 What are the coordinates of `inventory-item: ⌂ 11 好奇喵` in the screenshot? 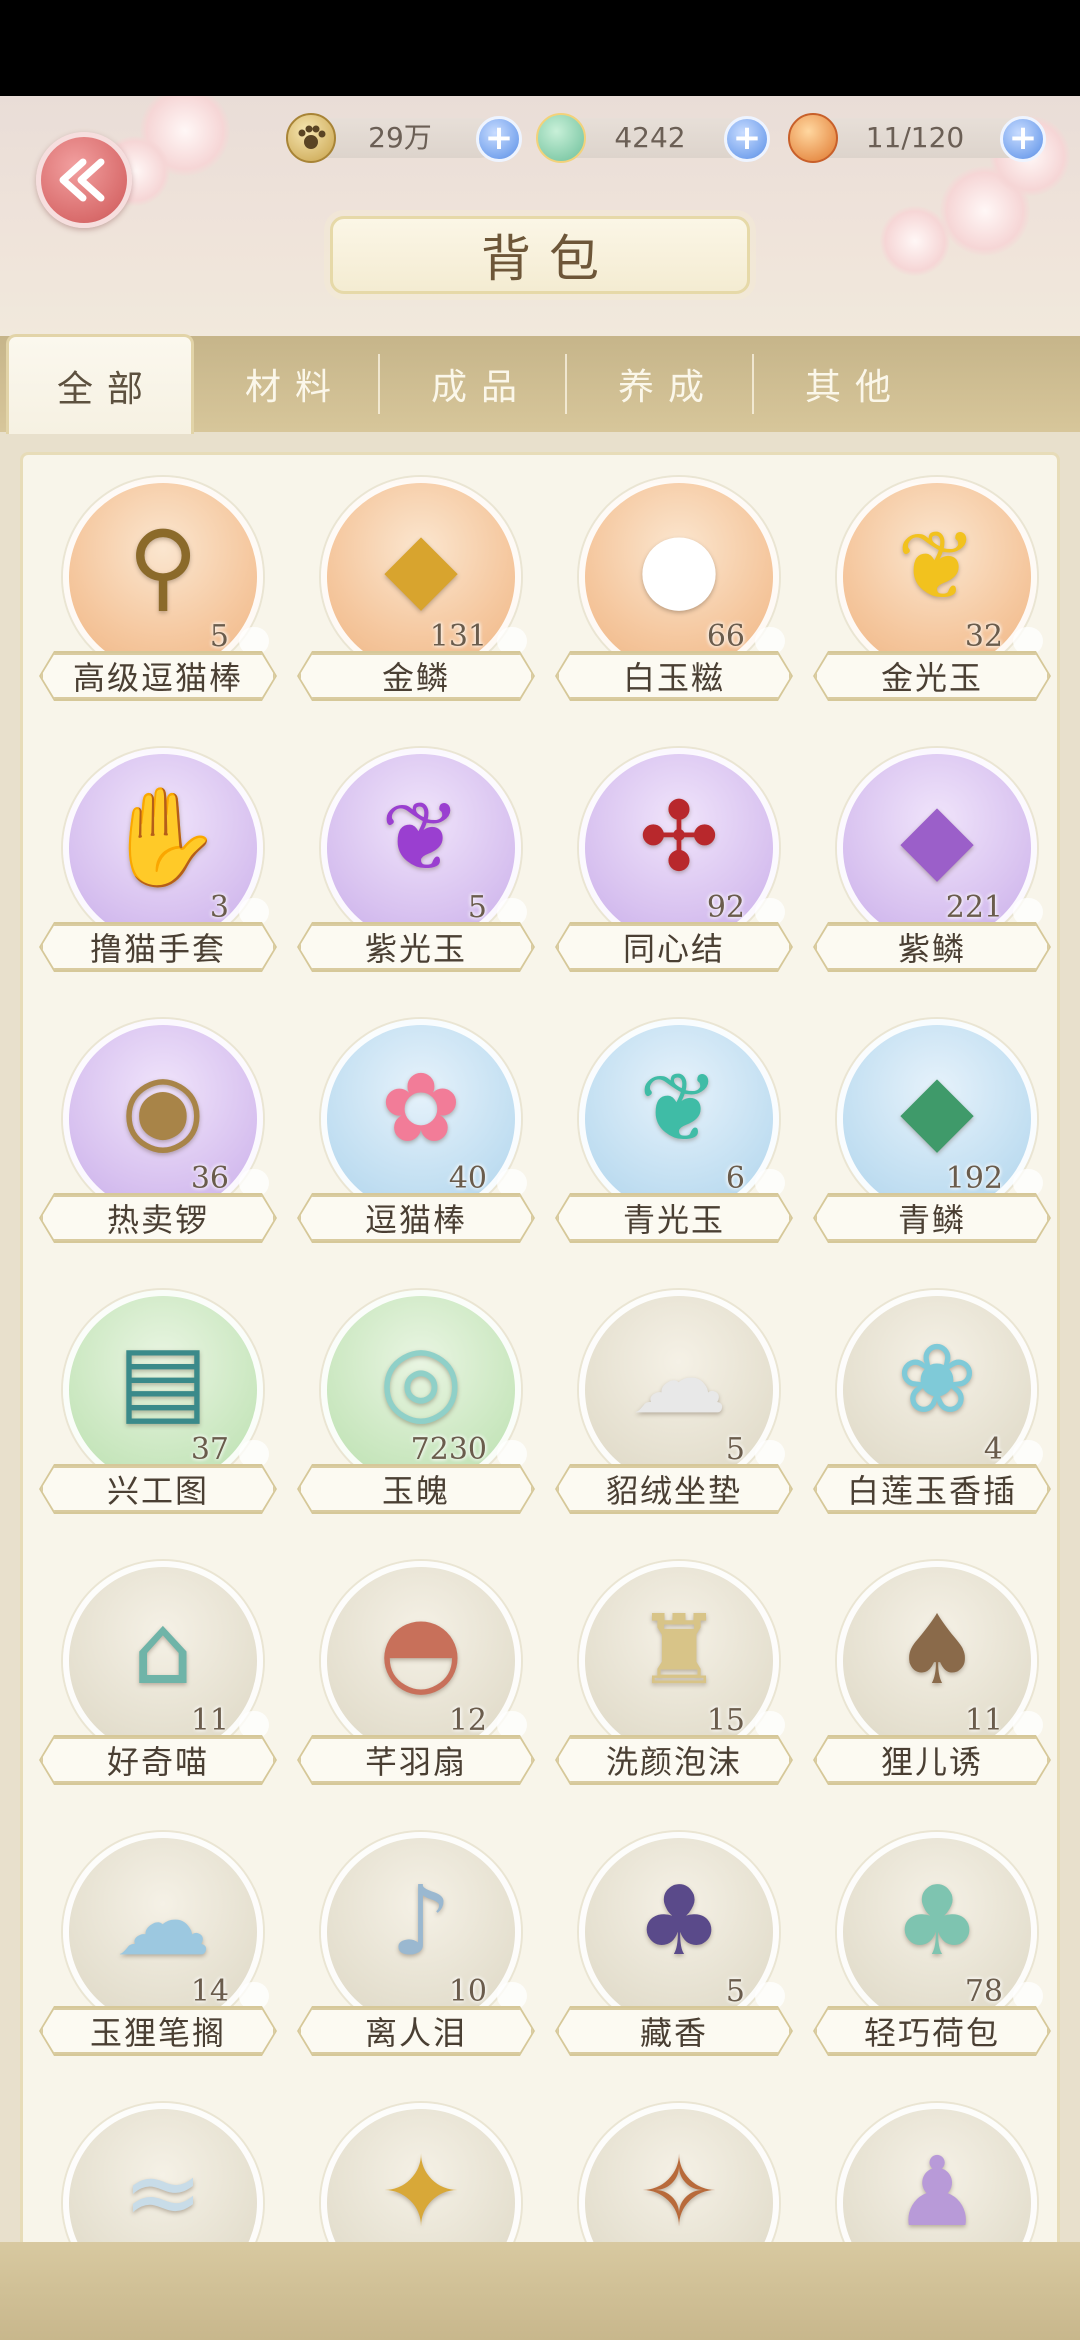 It's located at (153, 1676).